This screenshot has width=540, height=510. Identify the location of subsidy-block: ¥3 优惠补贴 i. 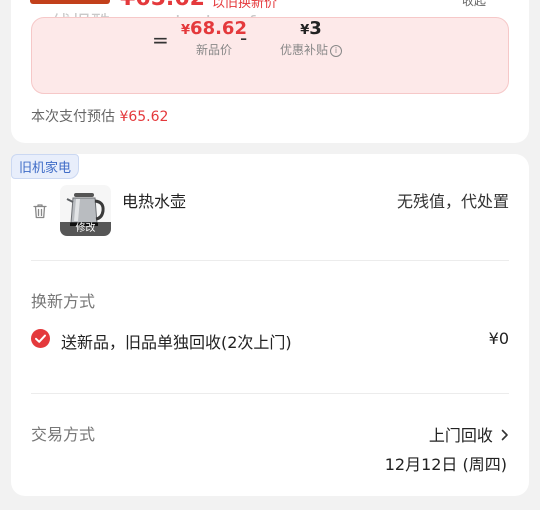
(311, 38).